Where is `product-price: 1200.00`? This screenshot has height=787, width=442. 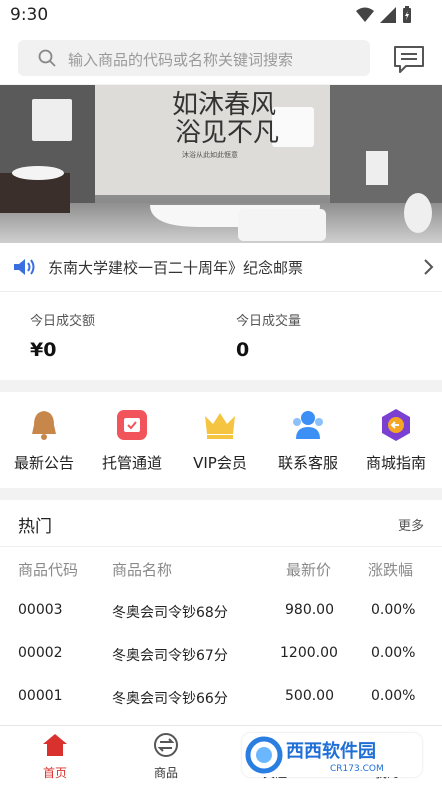
product-price: 1200.00 is located at coordinates (309, 653).